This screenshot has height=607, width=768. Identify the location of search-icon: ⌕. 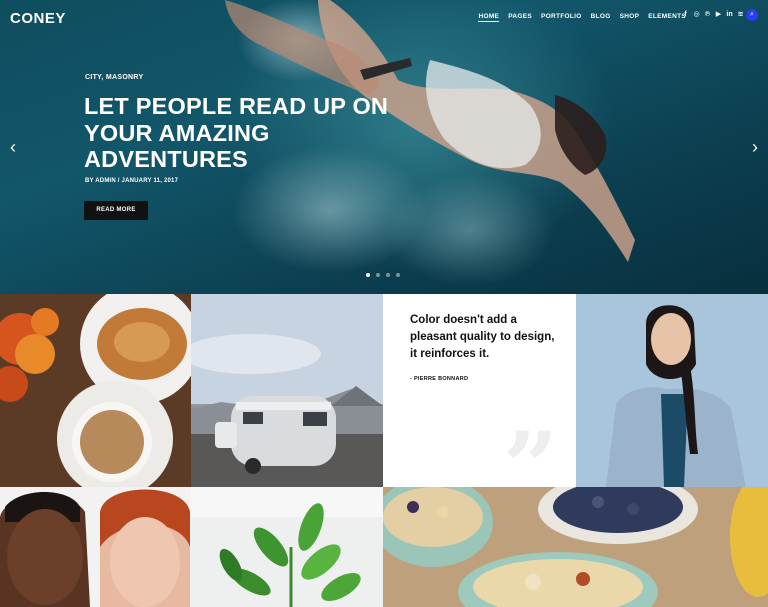
(752, 15).